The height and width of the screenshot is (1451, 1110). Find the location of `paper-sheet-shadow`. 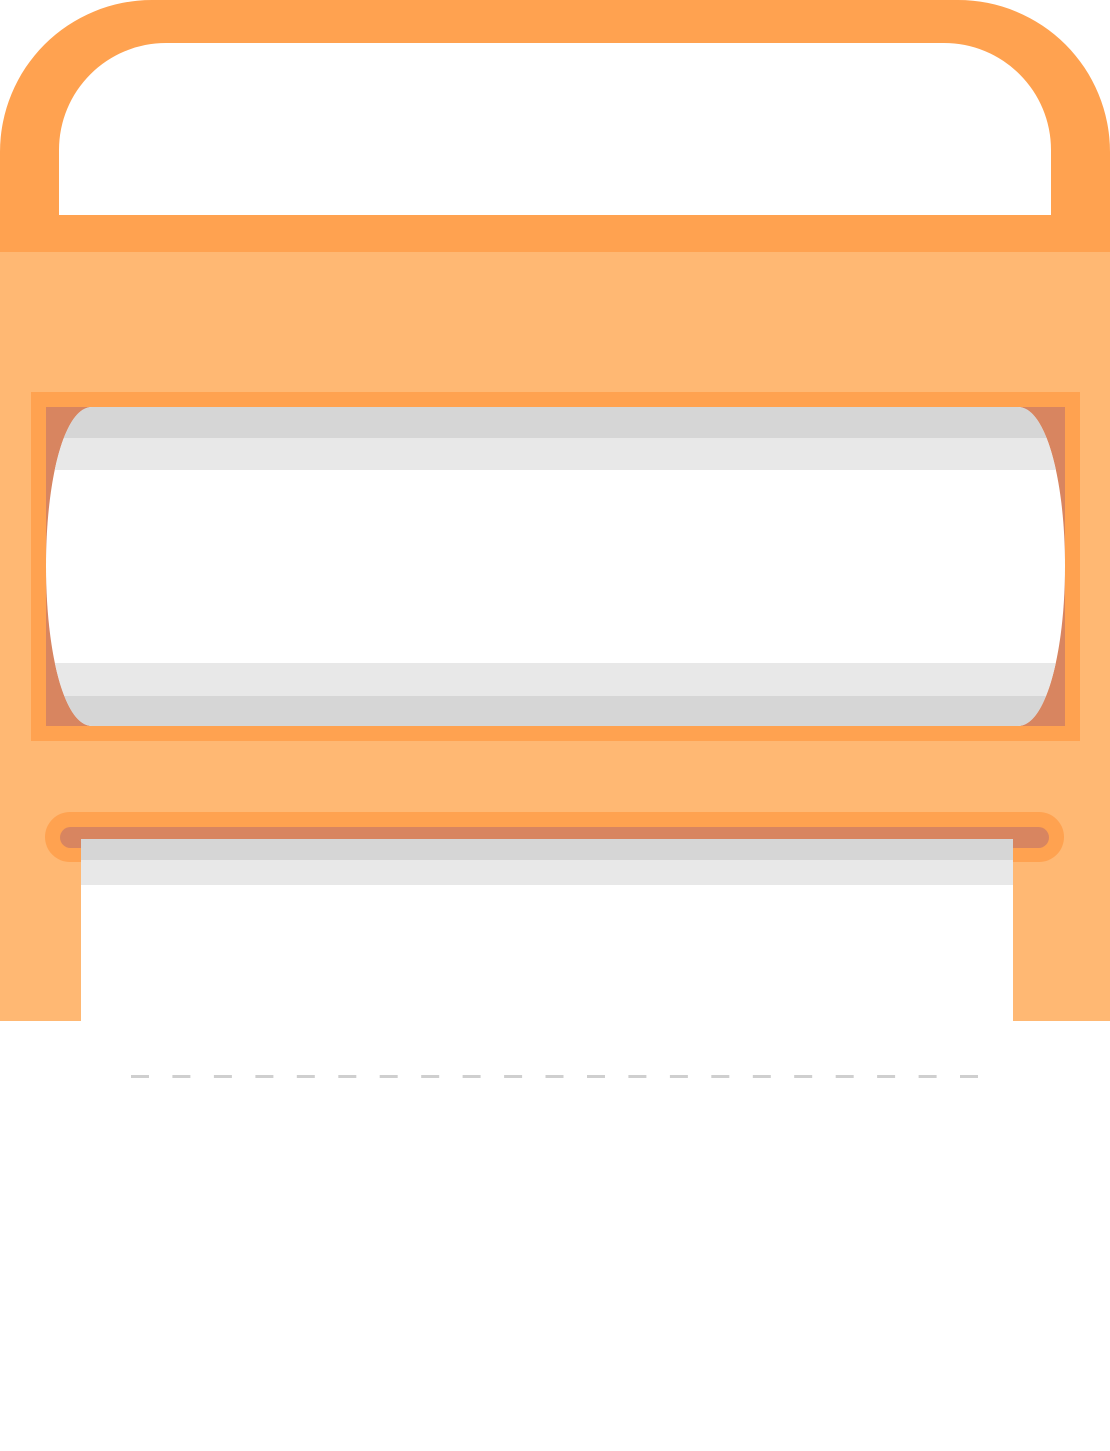

paper-sheet-shadow is located at coordinates (547, 849).